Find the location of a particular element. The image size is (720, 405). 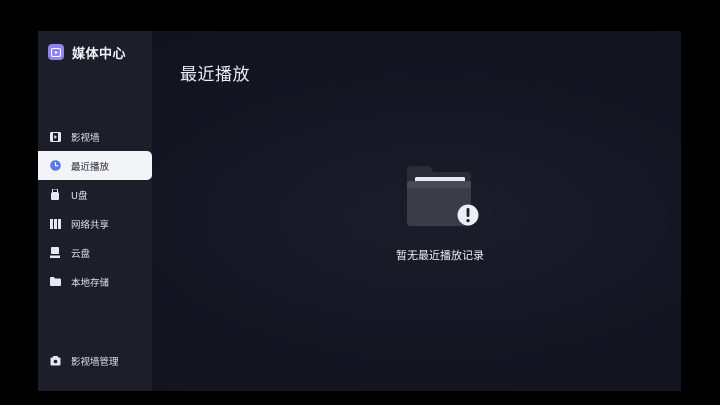

sidebar-item-film-wall: 影视墙 is located at coordinates (95, 136).